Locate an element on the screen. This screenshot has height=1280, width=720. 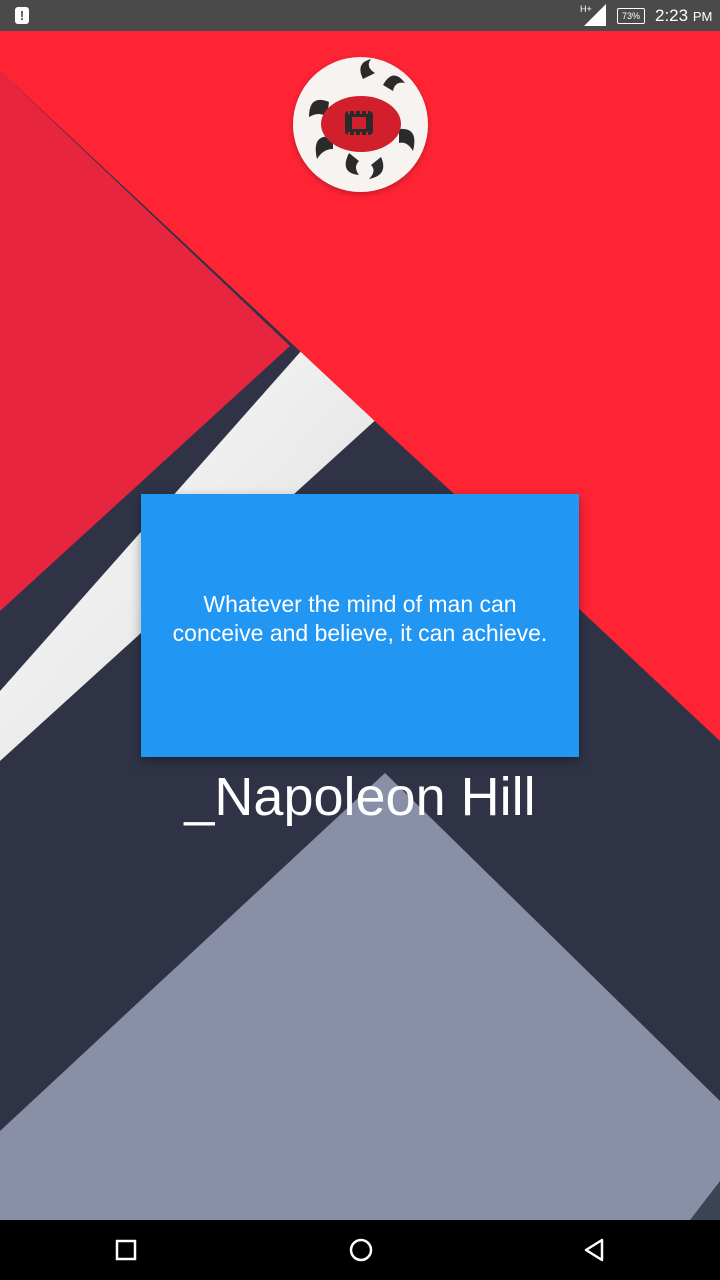
clock: 2:23 PM is located at coordinates (683, 16).